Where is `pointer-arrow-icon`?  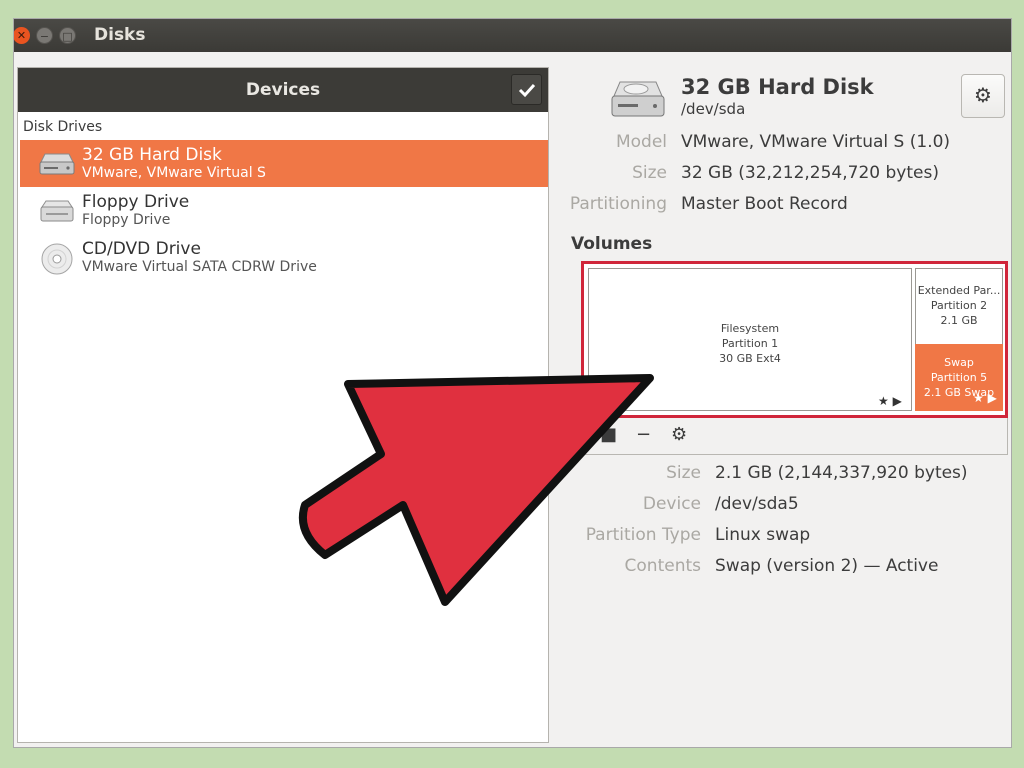
pointer-arrow-icon is located at coordinates (476, 490).